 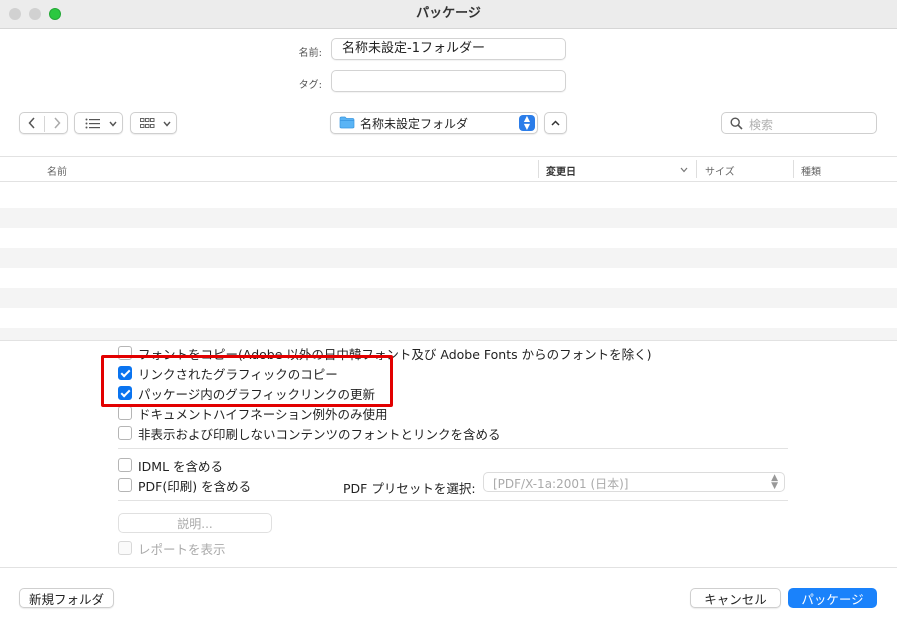 I want to click on hyphenation-exceptions-checkbox, so click(x=125, y=413).